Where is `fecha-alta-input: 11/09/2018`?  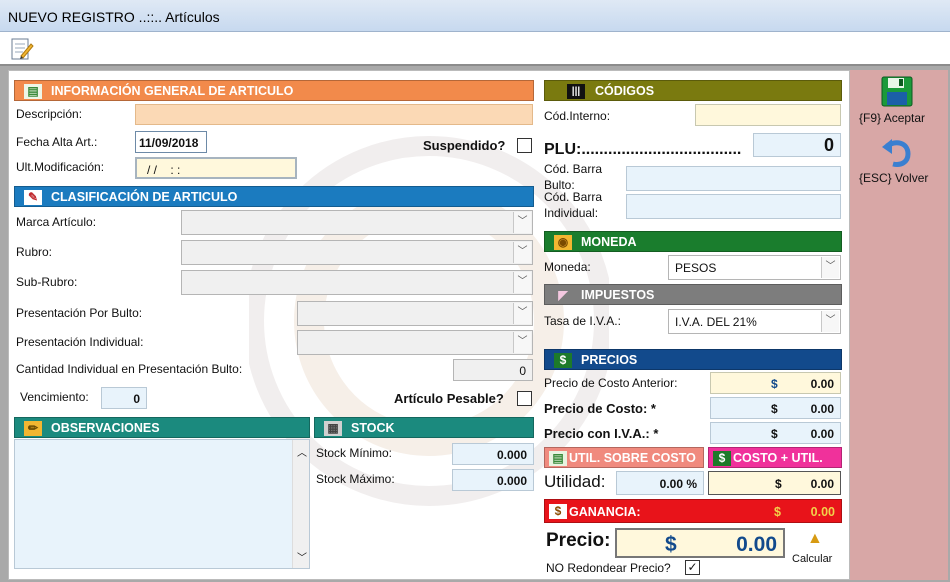 fecha-alta-input: 11/09/2018 is located at coordinates (171, 142).